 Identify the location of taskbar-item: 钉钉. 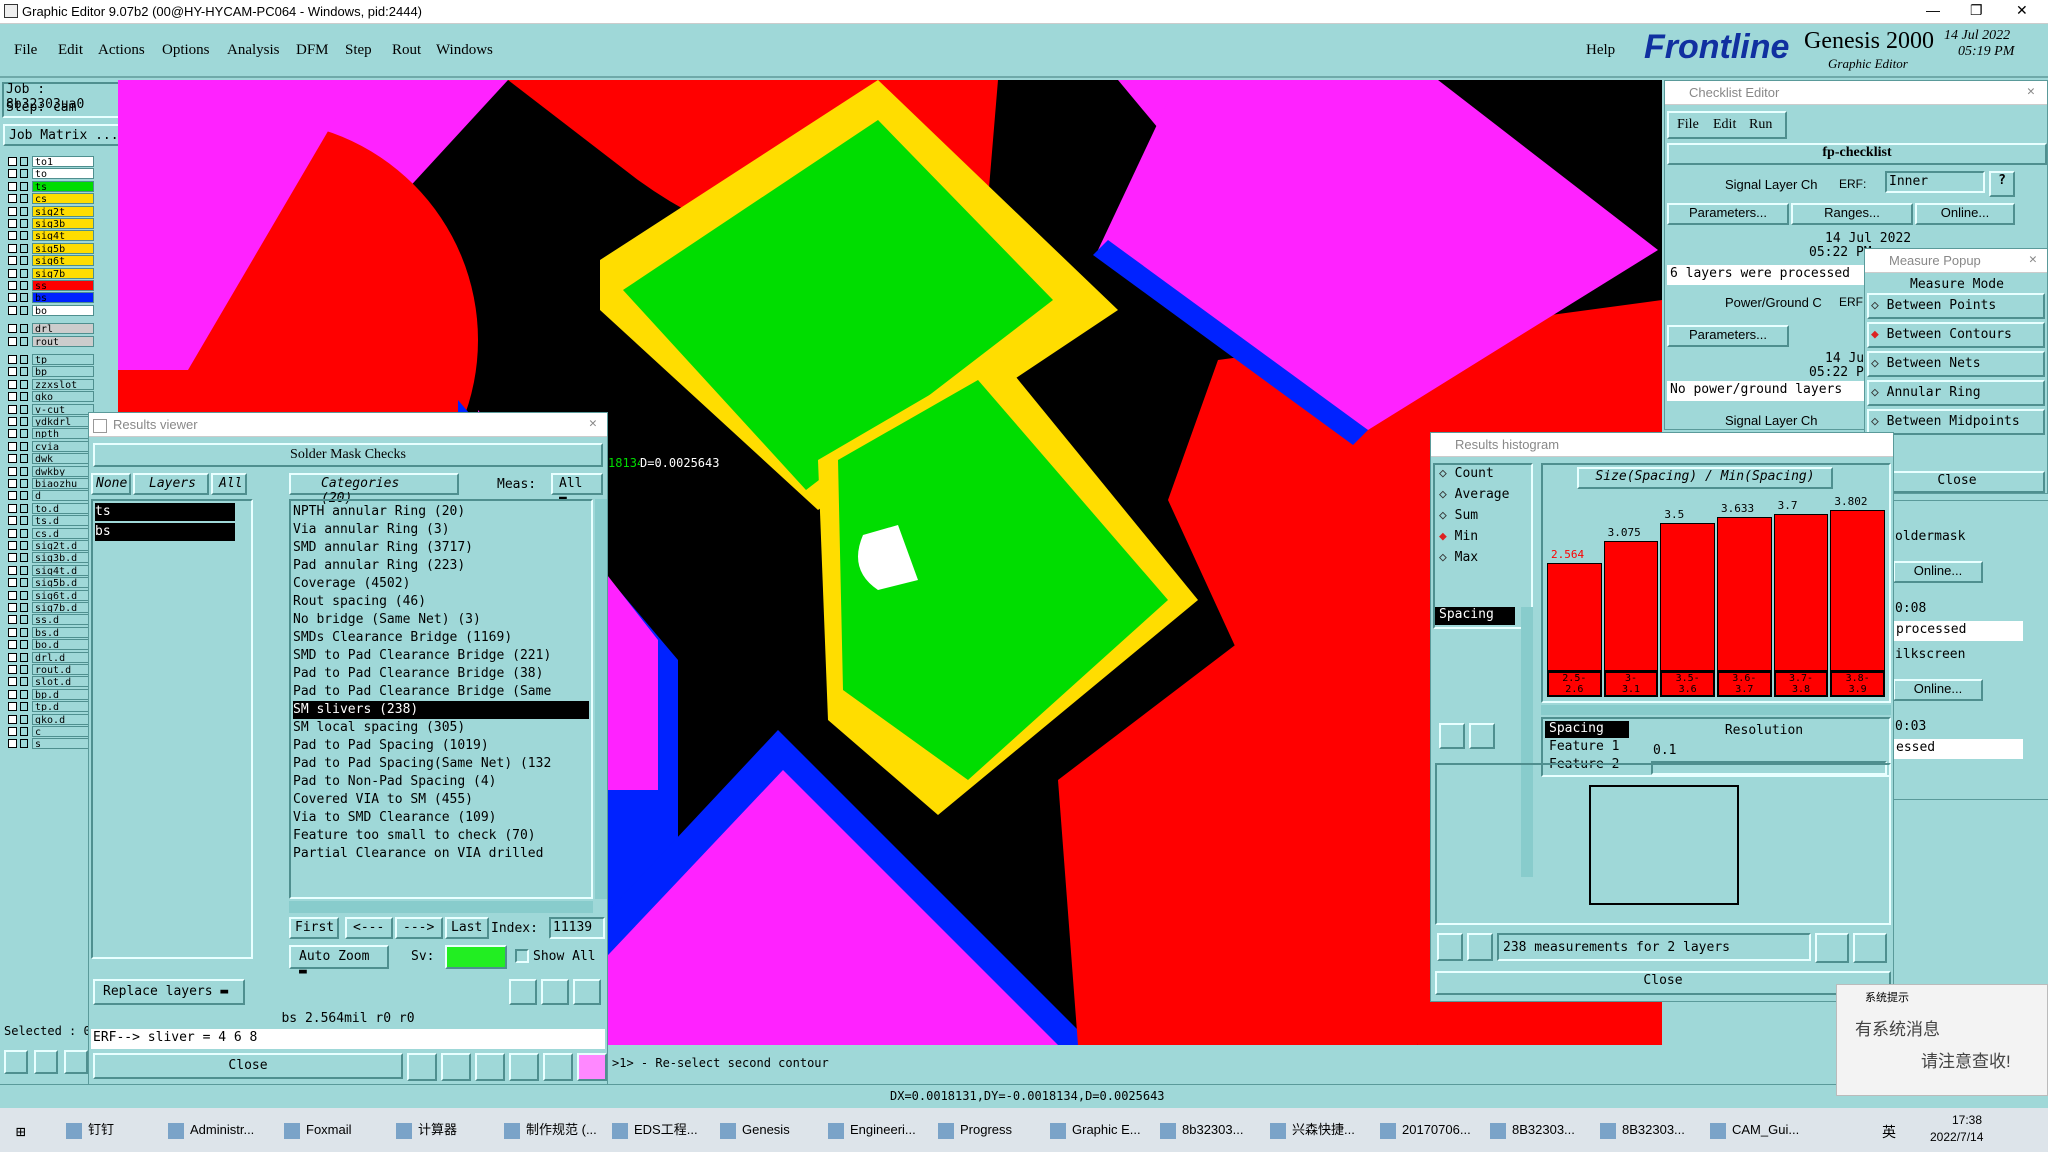
(118, 1130).